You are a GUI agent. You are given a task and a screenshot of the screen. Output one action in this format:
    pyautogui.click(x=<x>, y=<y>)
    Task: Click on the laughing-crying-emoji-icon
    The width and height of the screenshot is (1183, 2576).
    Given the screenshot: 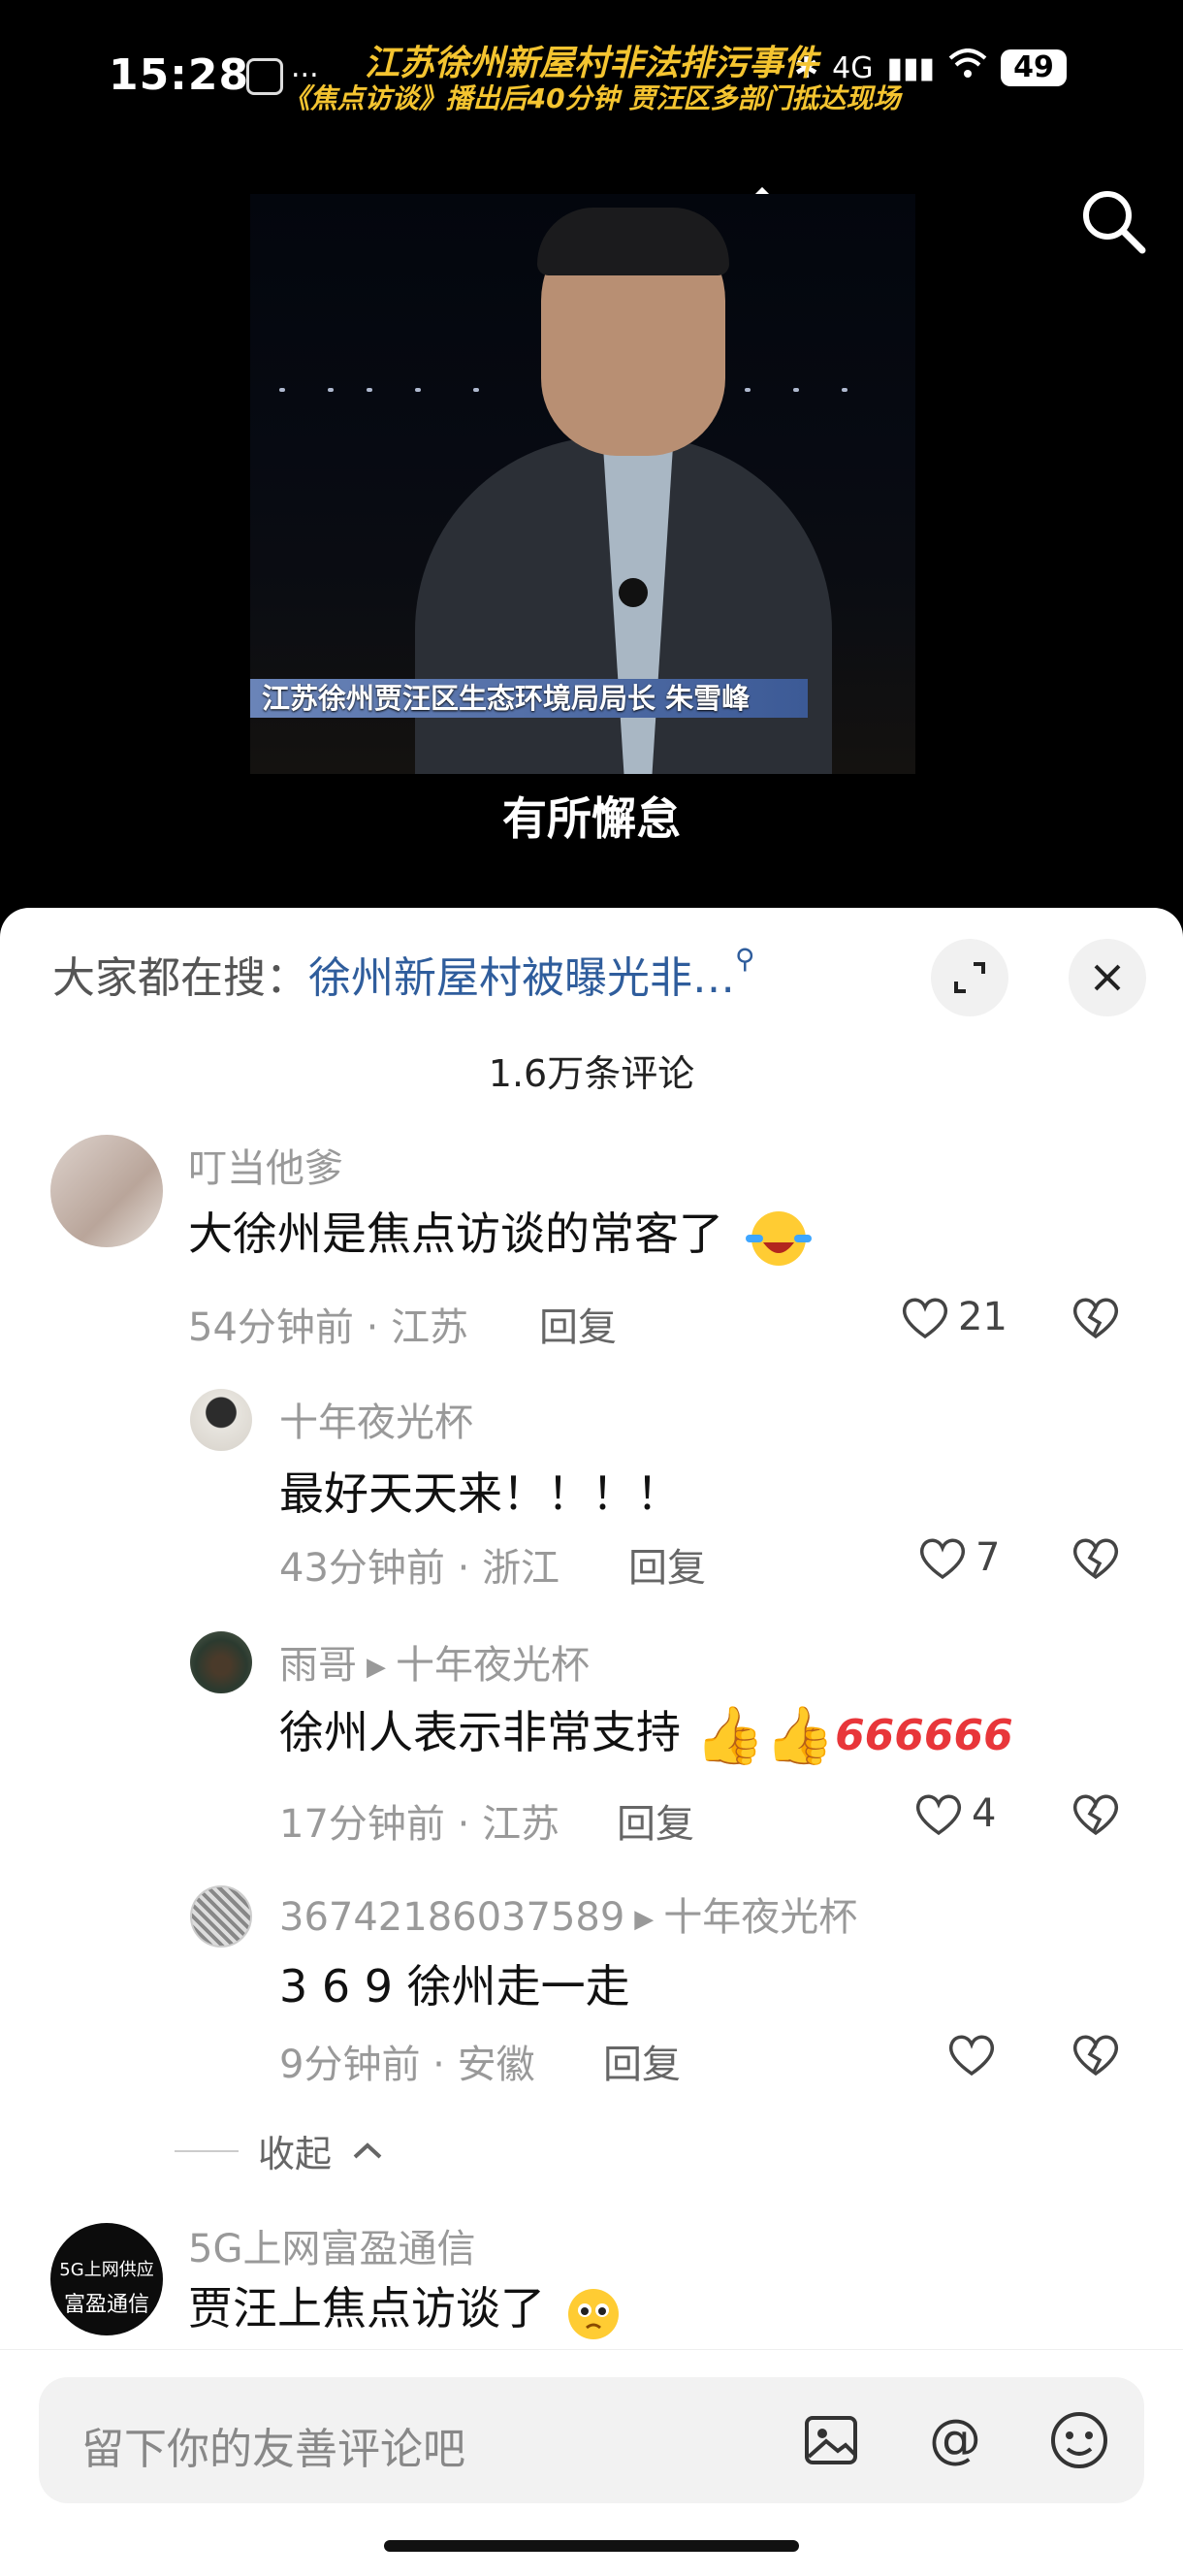 What is the action you would take?
    pyautogui.click(x=778, y=1238)
    